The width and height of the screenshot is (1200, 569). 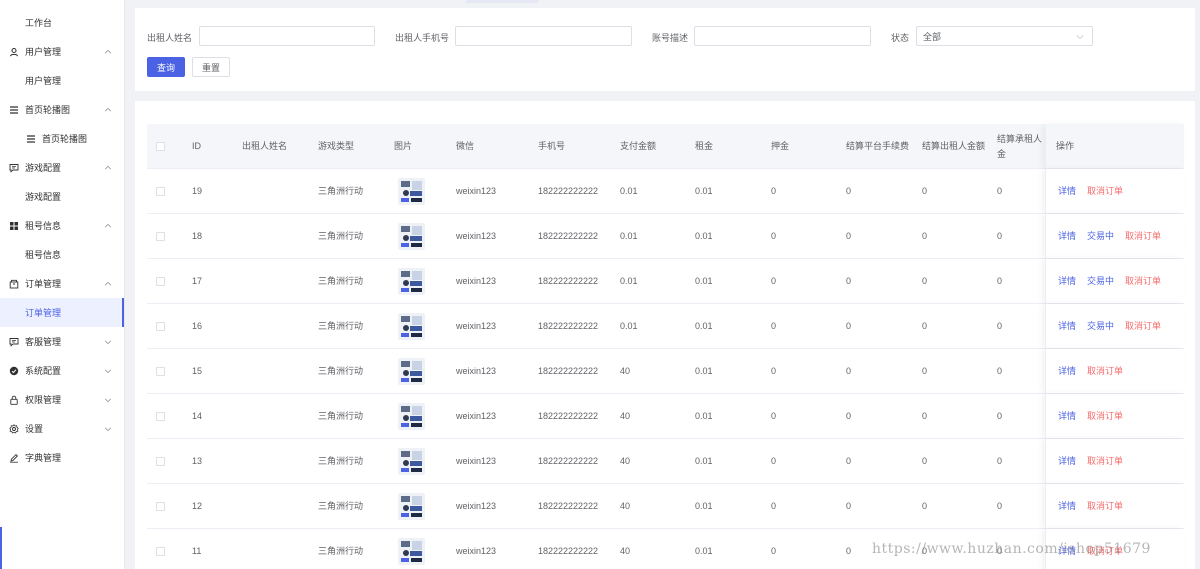 What do you see at coordinates (14, 110) in the screenshot?
I see `menu-lines-icon` at bounding box center [14, 110].